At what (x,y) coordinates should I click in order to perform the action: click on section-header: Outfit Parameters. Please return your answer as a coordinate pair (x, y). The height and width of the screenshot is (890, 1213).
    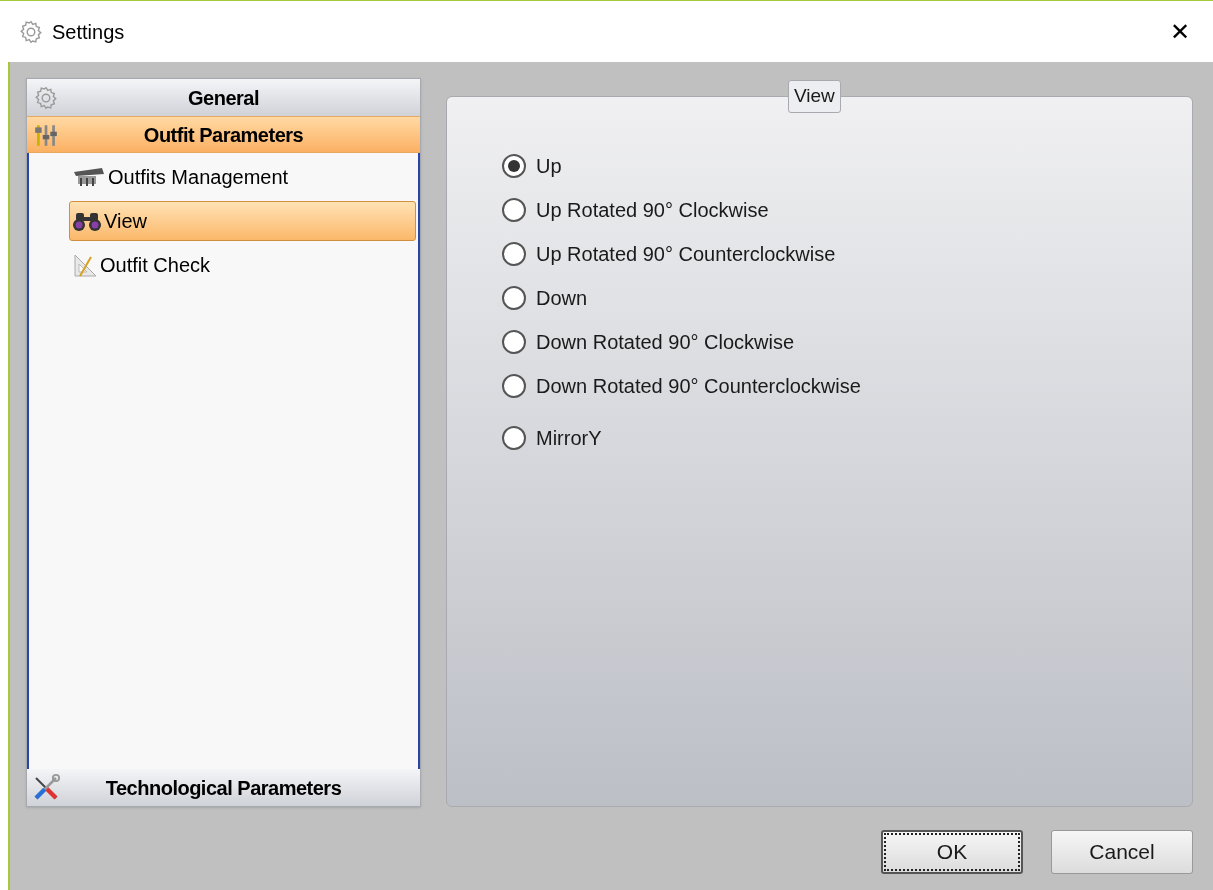
    Looking at the image, I should click on (223, 134).